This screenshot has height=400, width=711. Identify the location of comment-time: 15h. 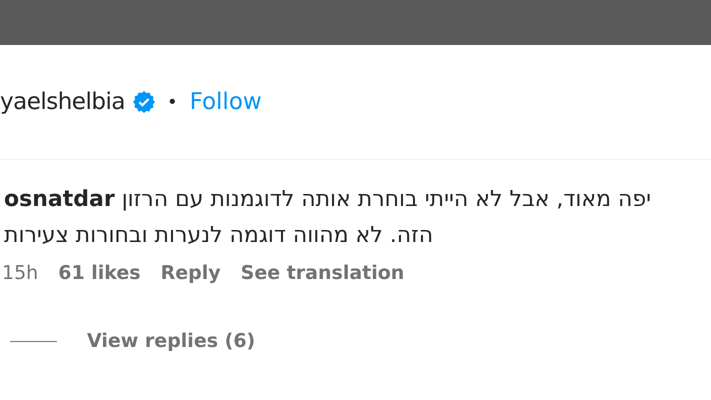
(20, 273).